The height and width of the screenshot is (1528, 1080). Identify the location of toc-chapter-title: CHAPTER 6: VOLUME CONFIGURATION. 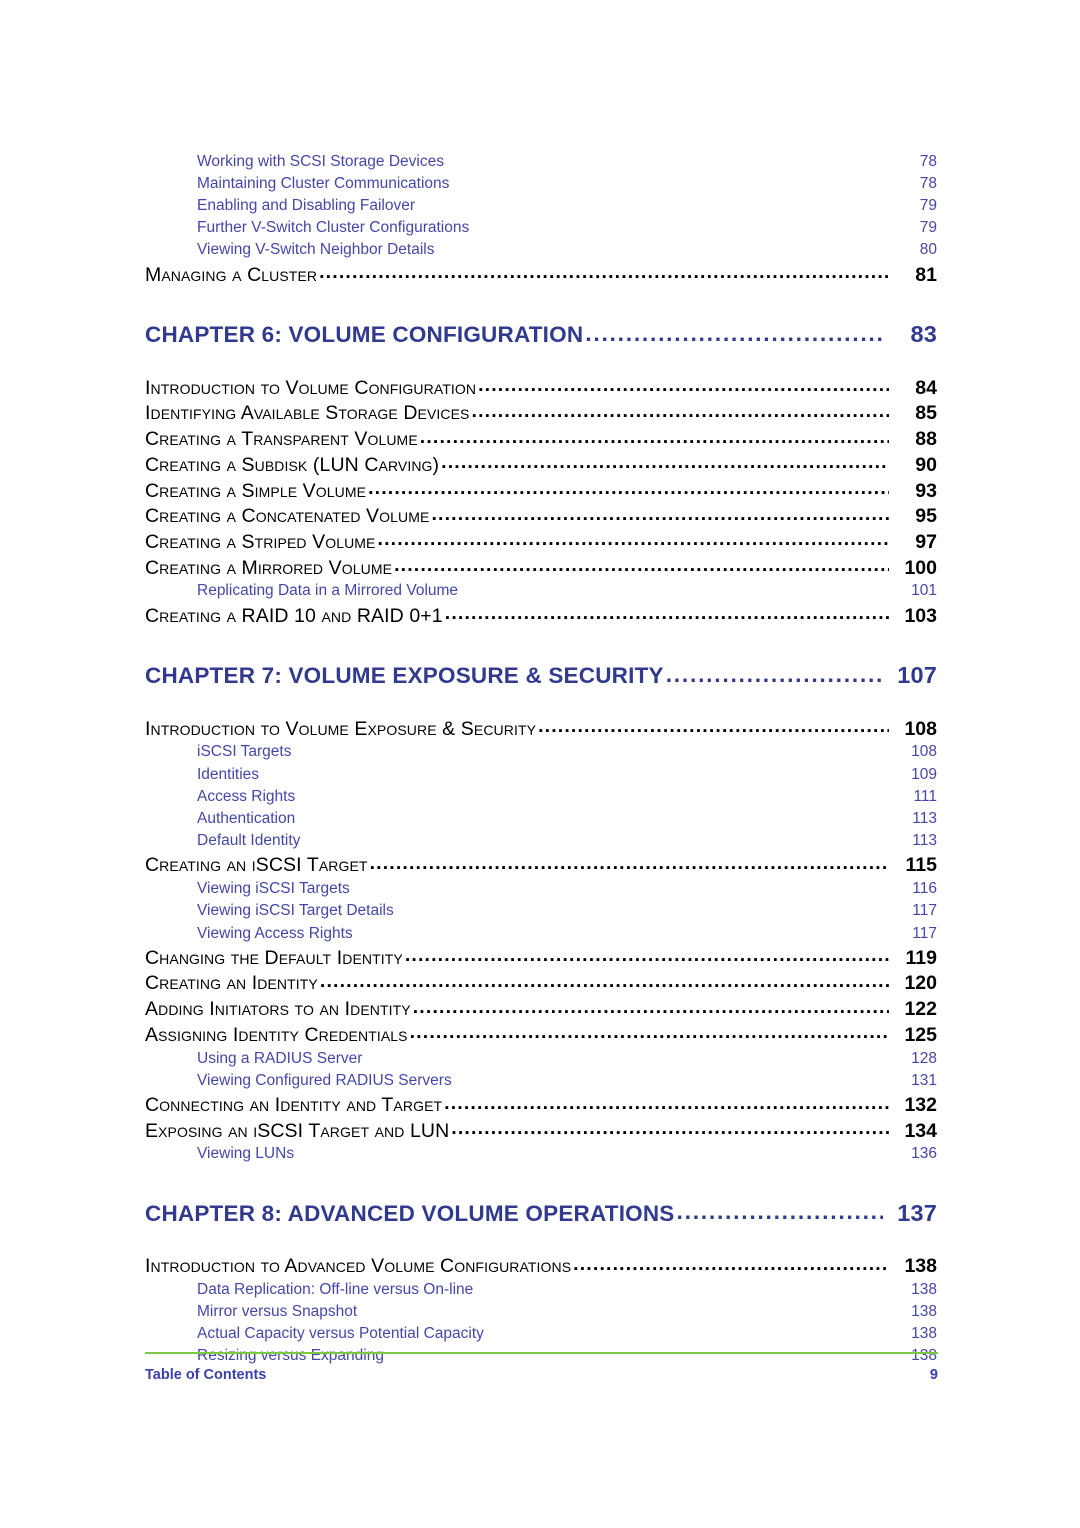
(364, 335).